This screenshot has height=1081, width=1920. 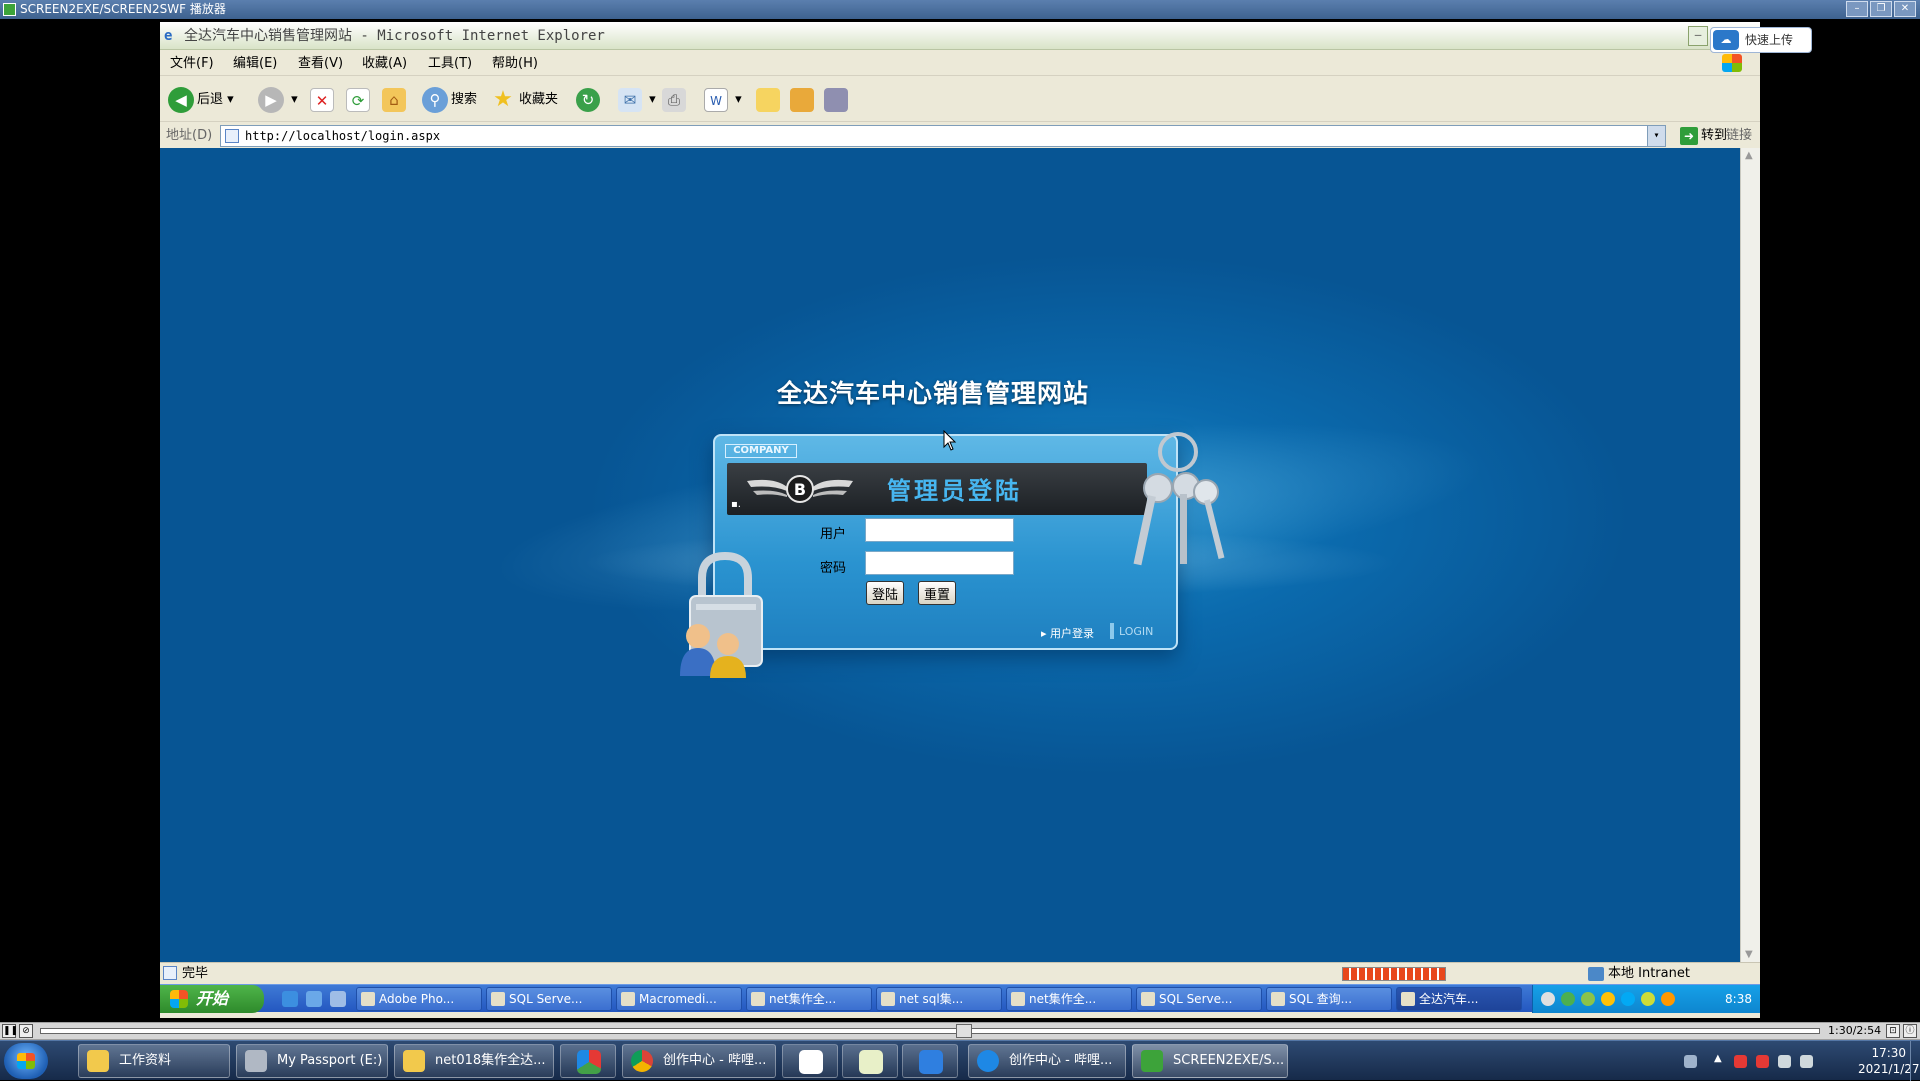 I want to click on quick-upload-button: ☁ 快速上传, so click(x=1761, y=40).